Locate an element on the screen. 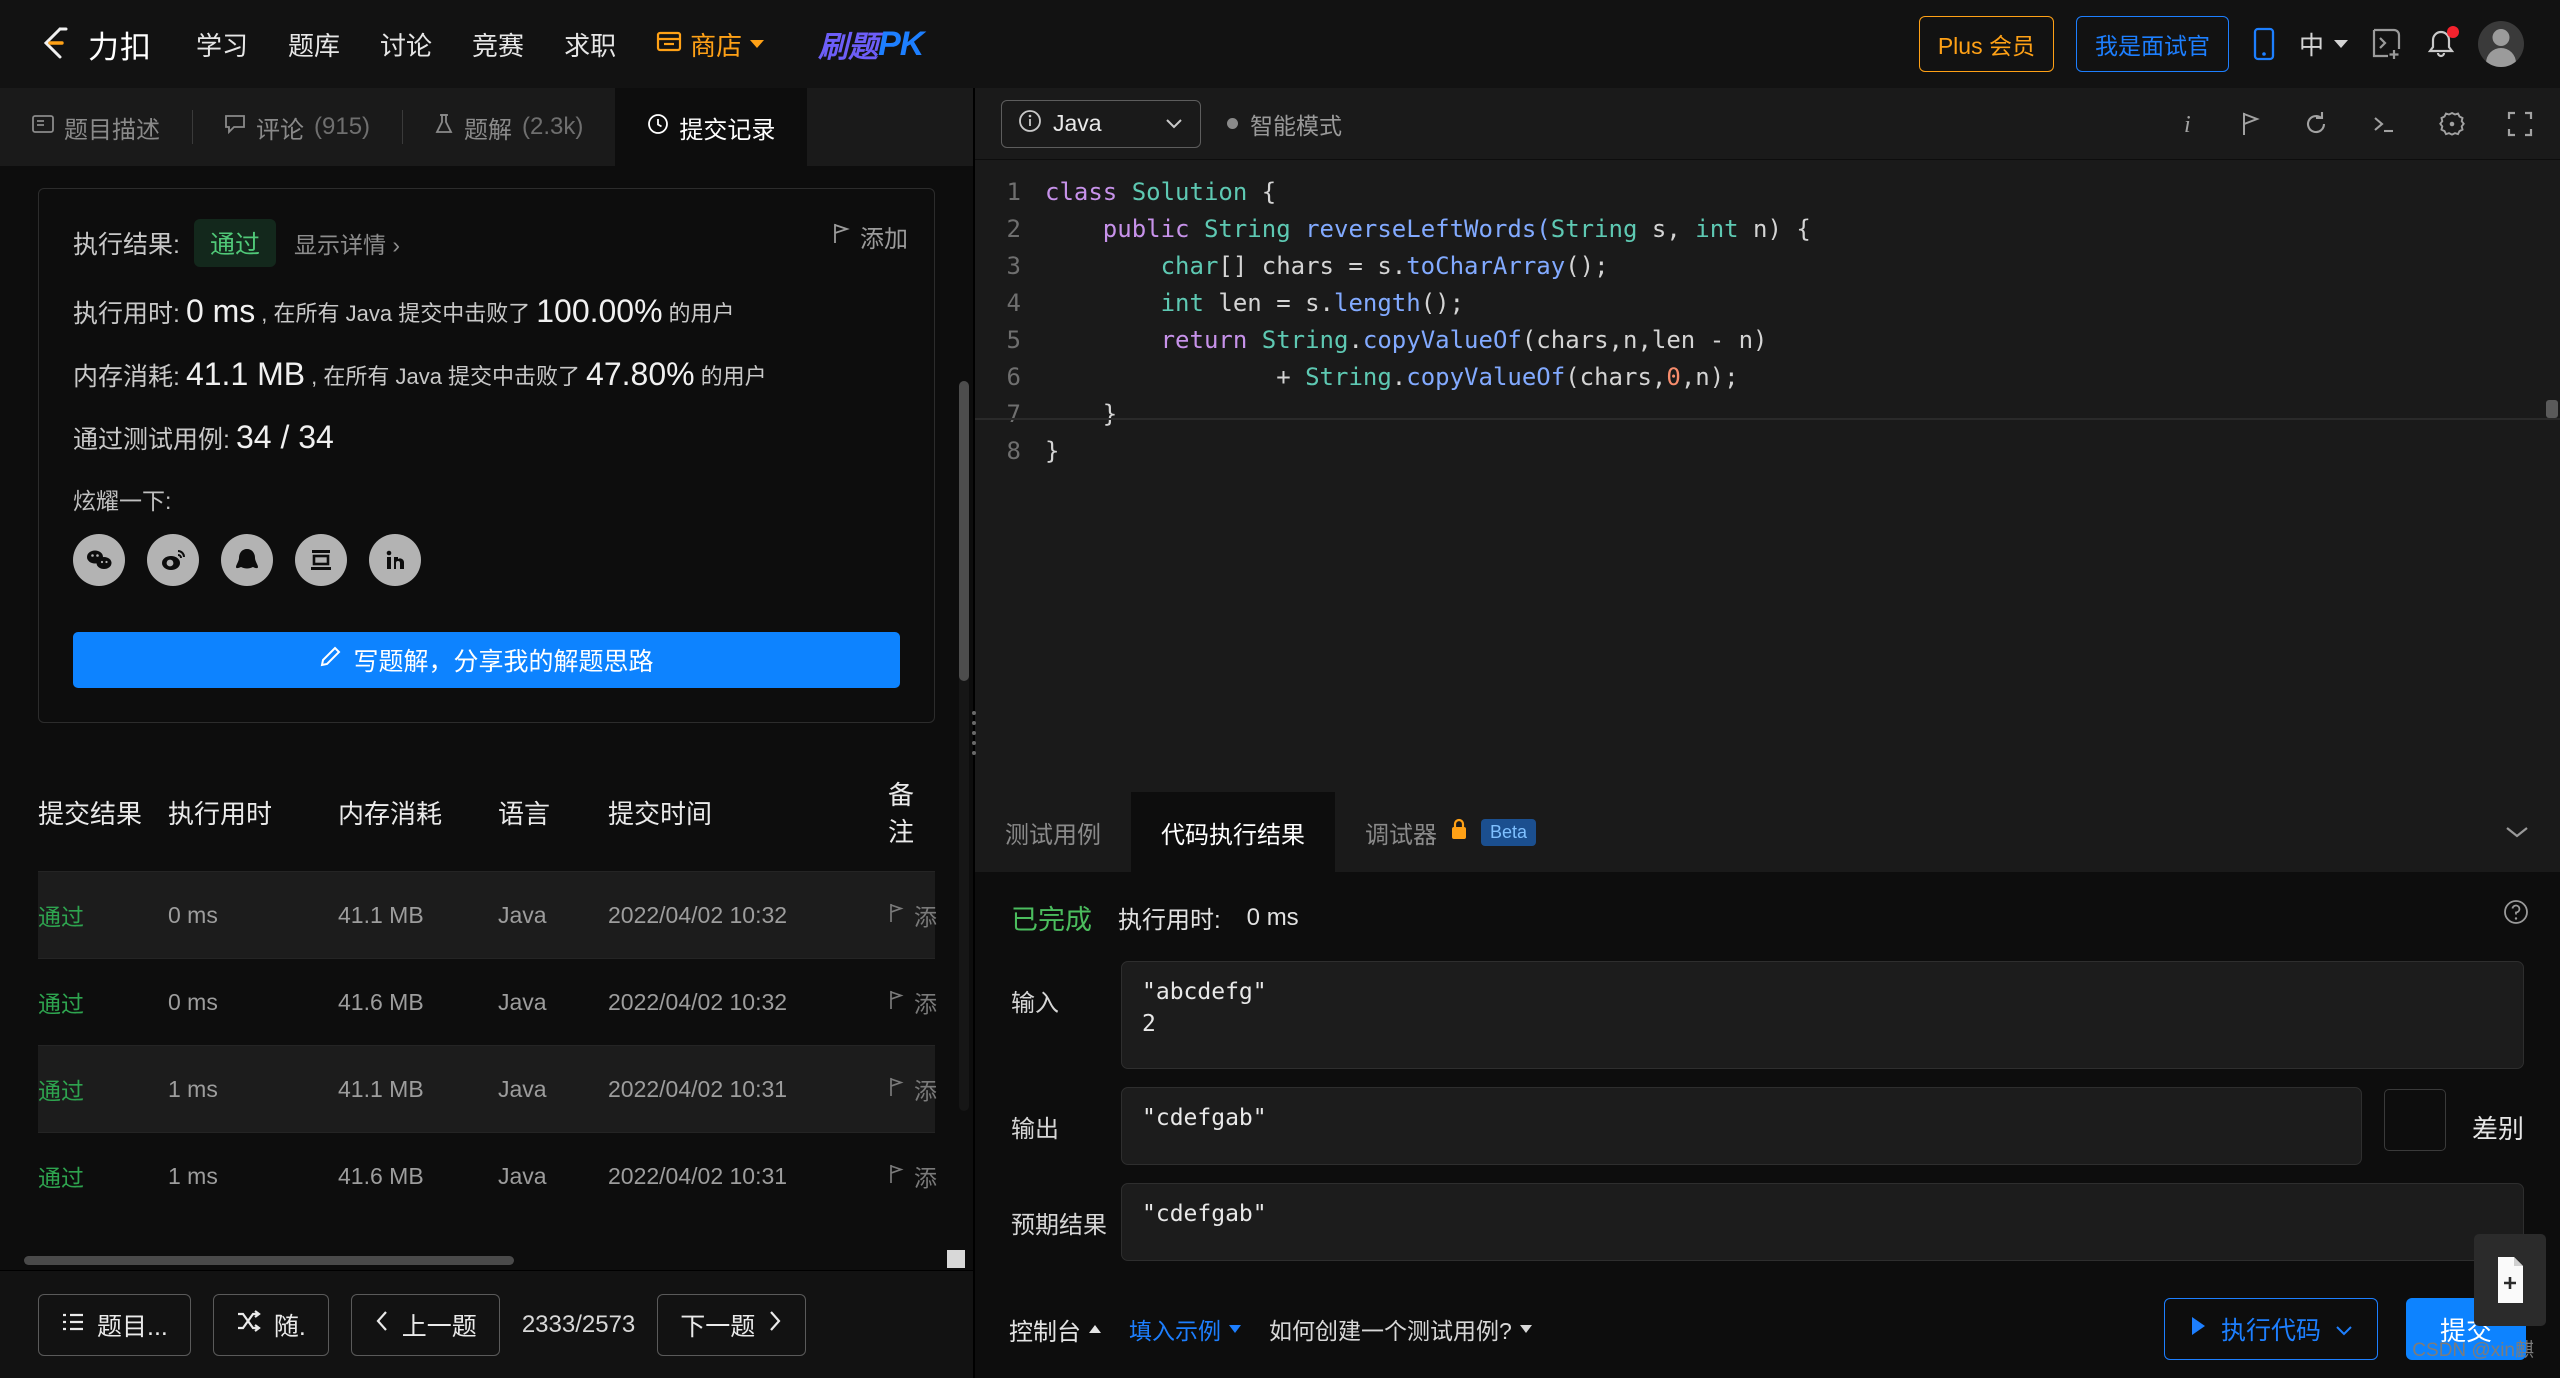  tab-testcase: 测试用例 is located at coordinates (1053, 832).